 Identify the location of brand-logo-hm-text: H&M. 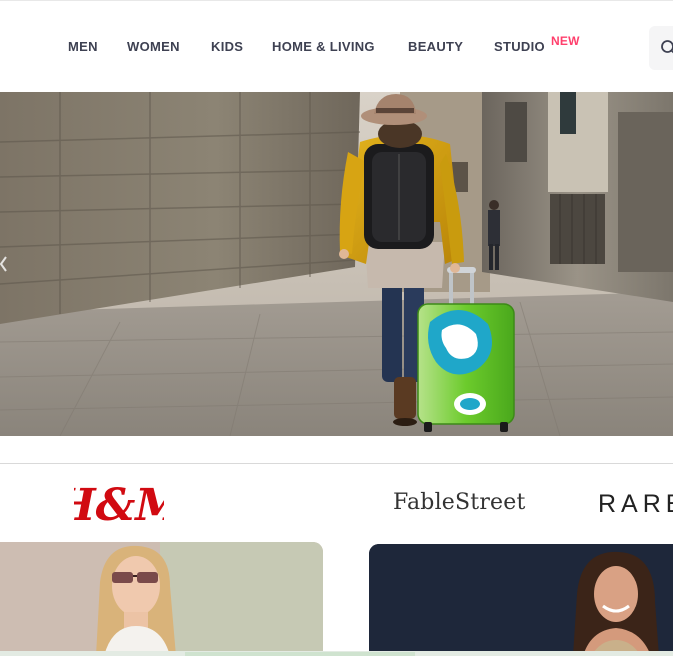
(119, 505).